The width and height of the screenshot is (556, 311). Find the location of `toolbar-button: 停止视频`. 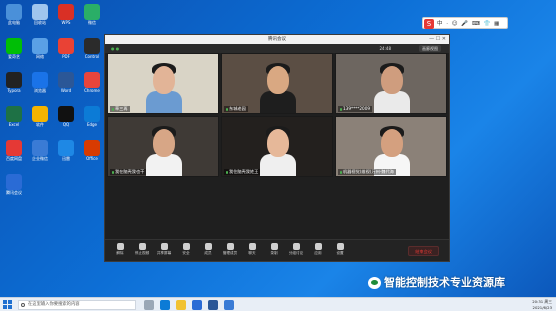

toolbar-button: 停止视频 is located at coordinates (142, 249).